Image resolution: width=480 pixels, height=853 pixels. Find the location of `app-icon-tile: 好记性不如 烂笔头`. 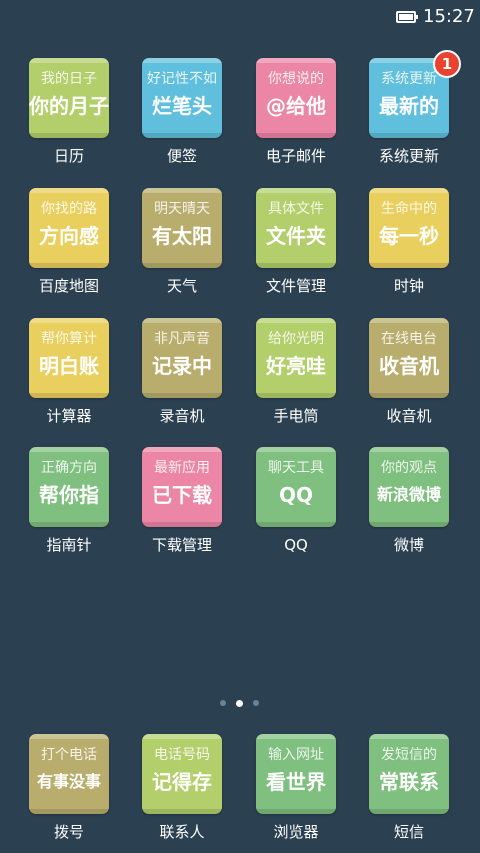

app-icon-tile: 好记性不如 烂笔头 is located at coordinates (182, 98).